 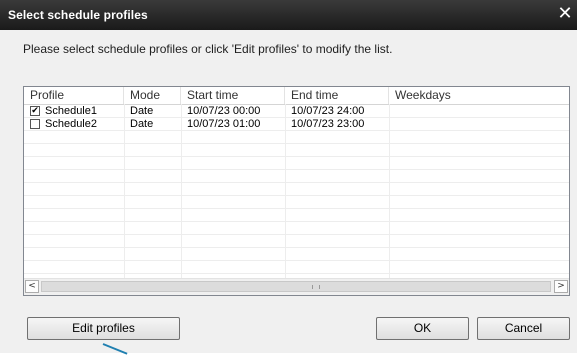 What do you see at coordinates (288, 15) in the screenshot?
I see `title-bar: Select schedule profiles ✕` at bounding box center [288, 15].